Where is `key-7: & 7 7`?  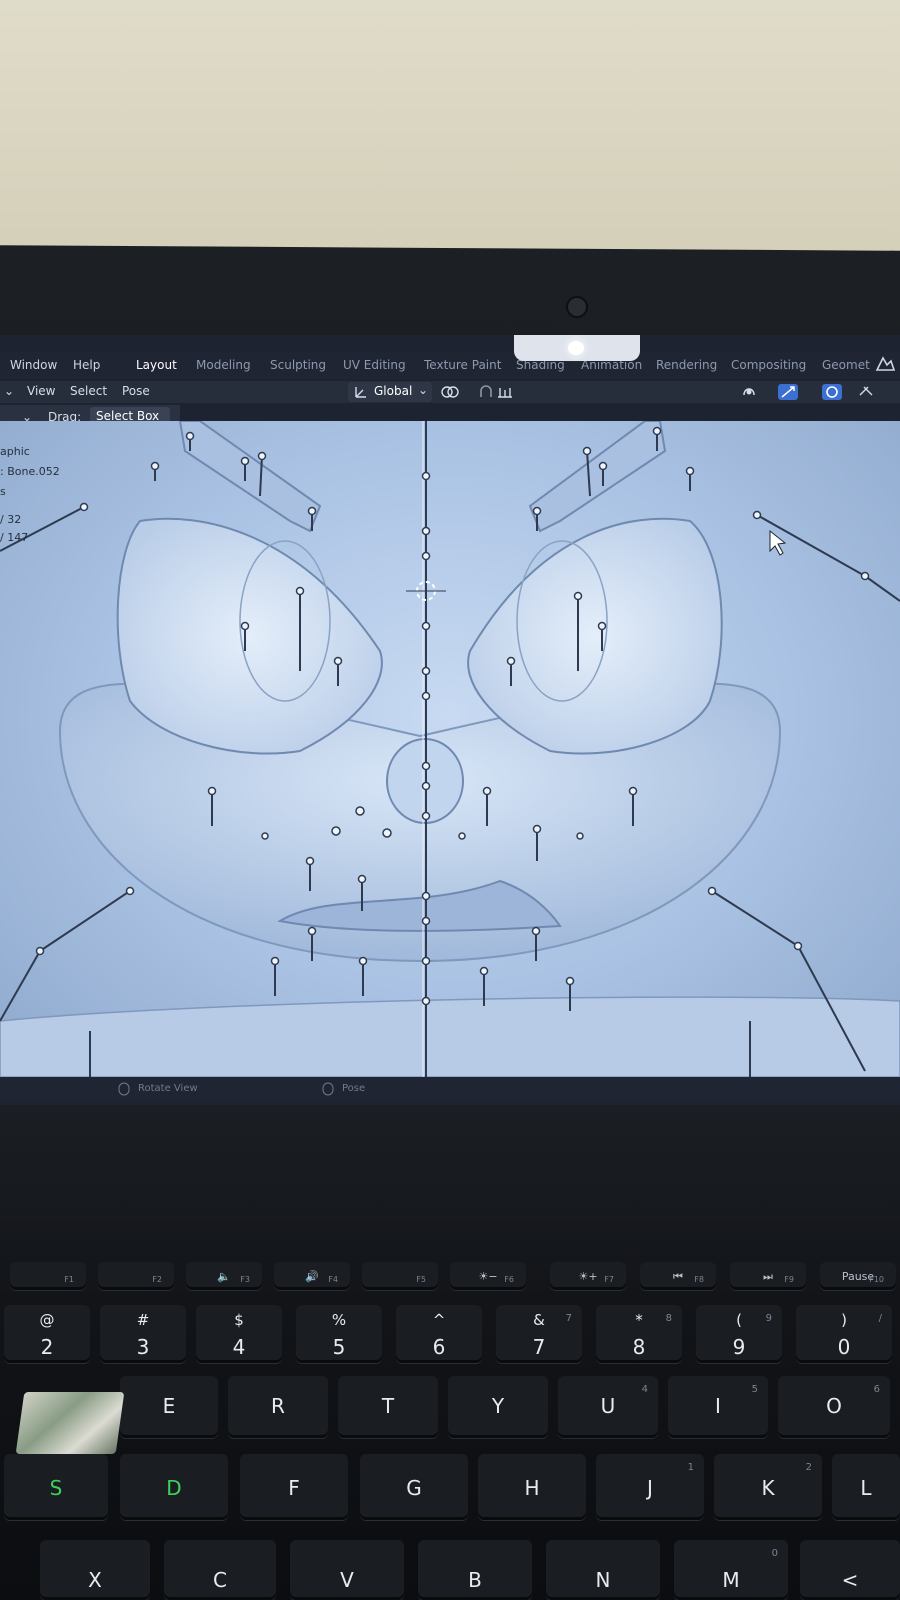 key-7: & 7 7 is located at coordinates (539, 1334).